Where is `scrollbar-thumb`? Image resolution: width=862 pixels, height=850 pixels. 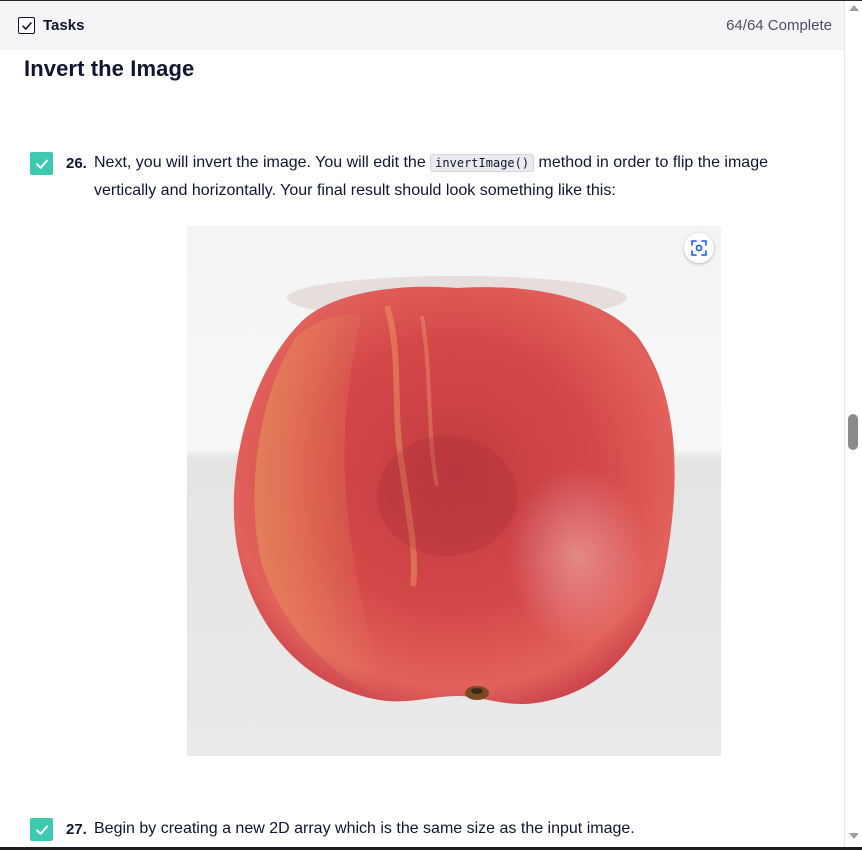
scrollbar-thumb is located at coordinates (853, 432).